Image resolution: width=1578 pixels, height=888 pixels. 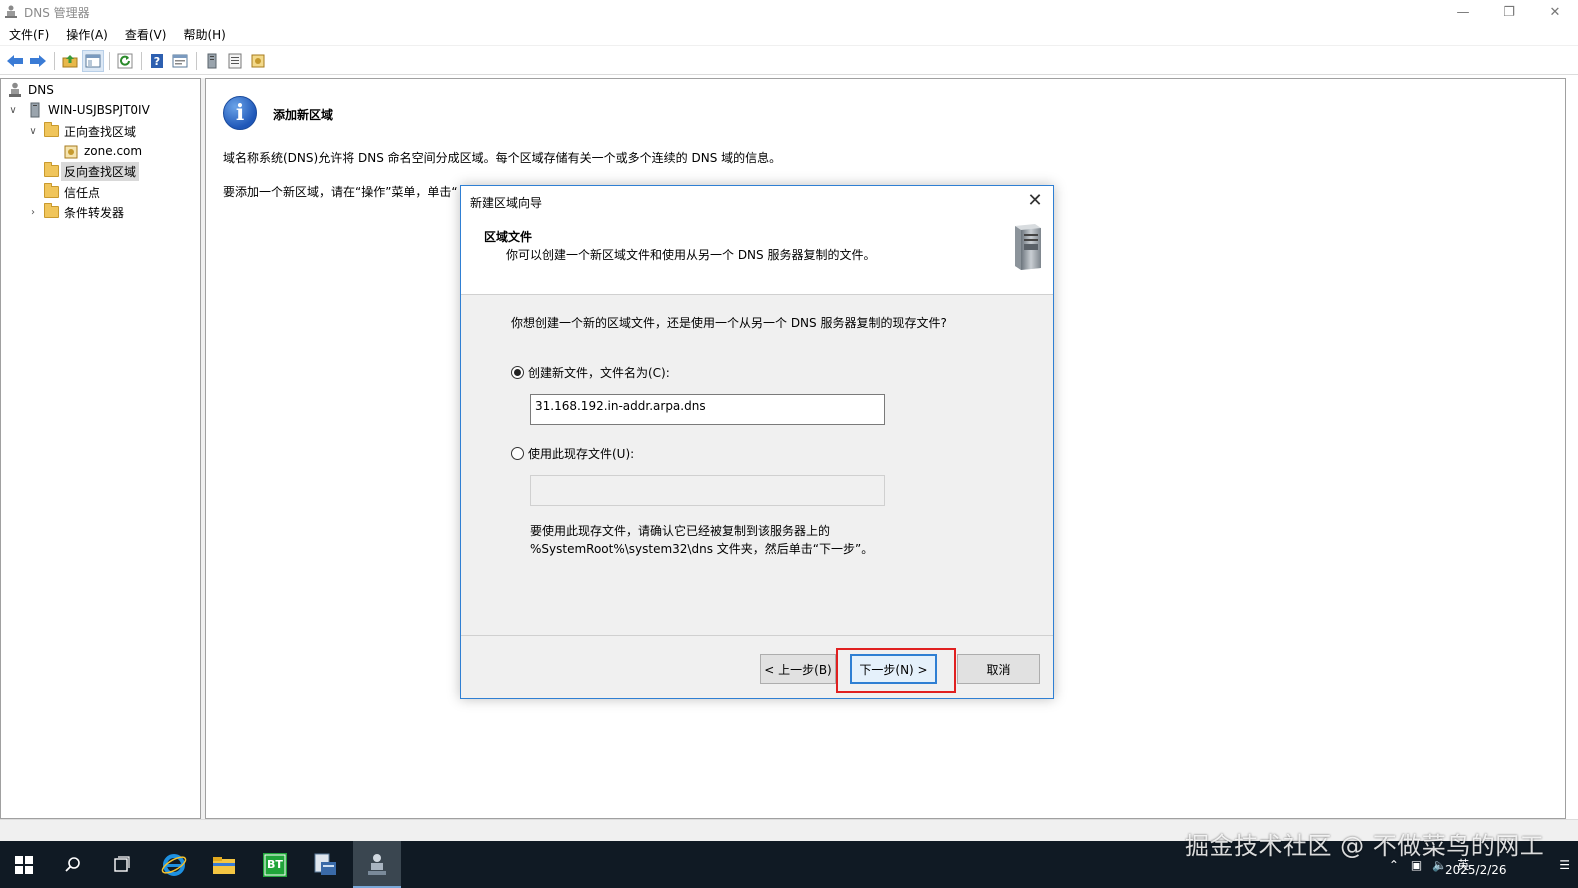 What do you see at coordinates (680, 531) in the screenshot?
I see `existing-file-note-line1: 要使用此现存文件，请确认它已经被复制到该服务器上的` at bounding box center [680, 531].